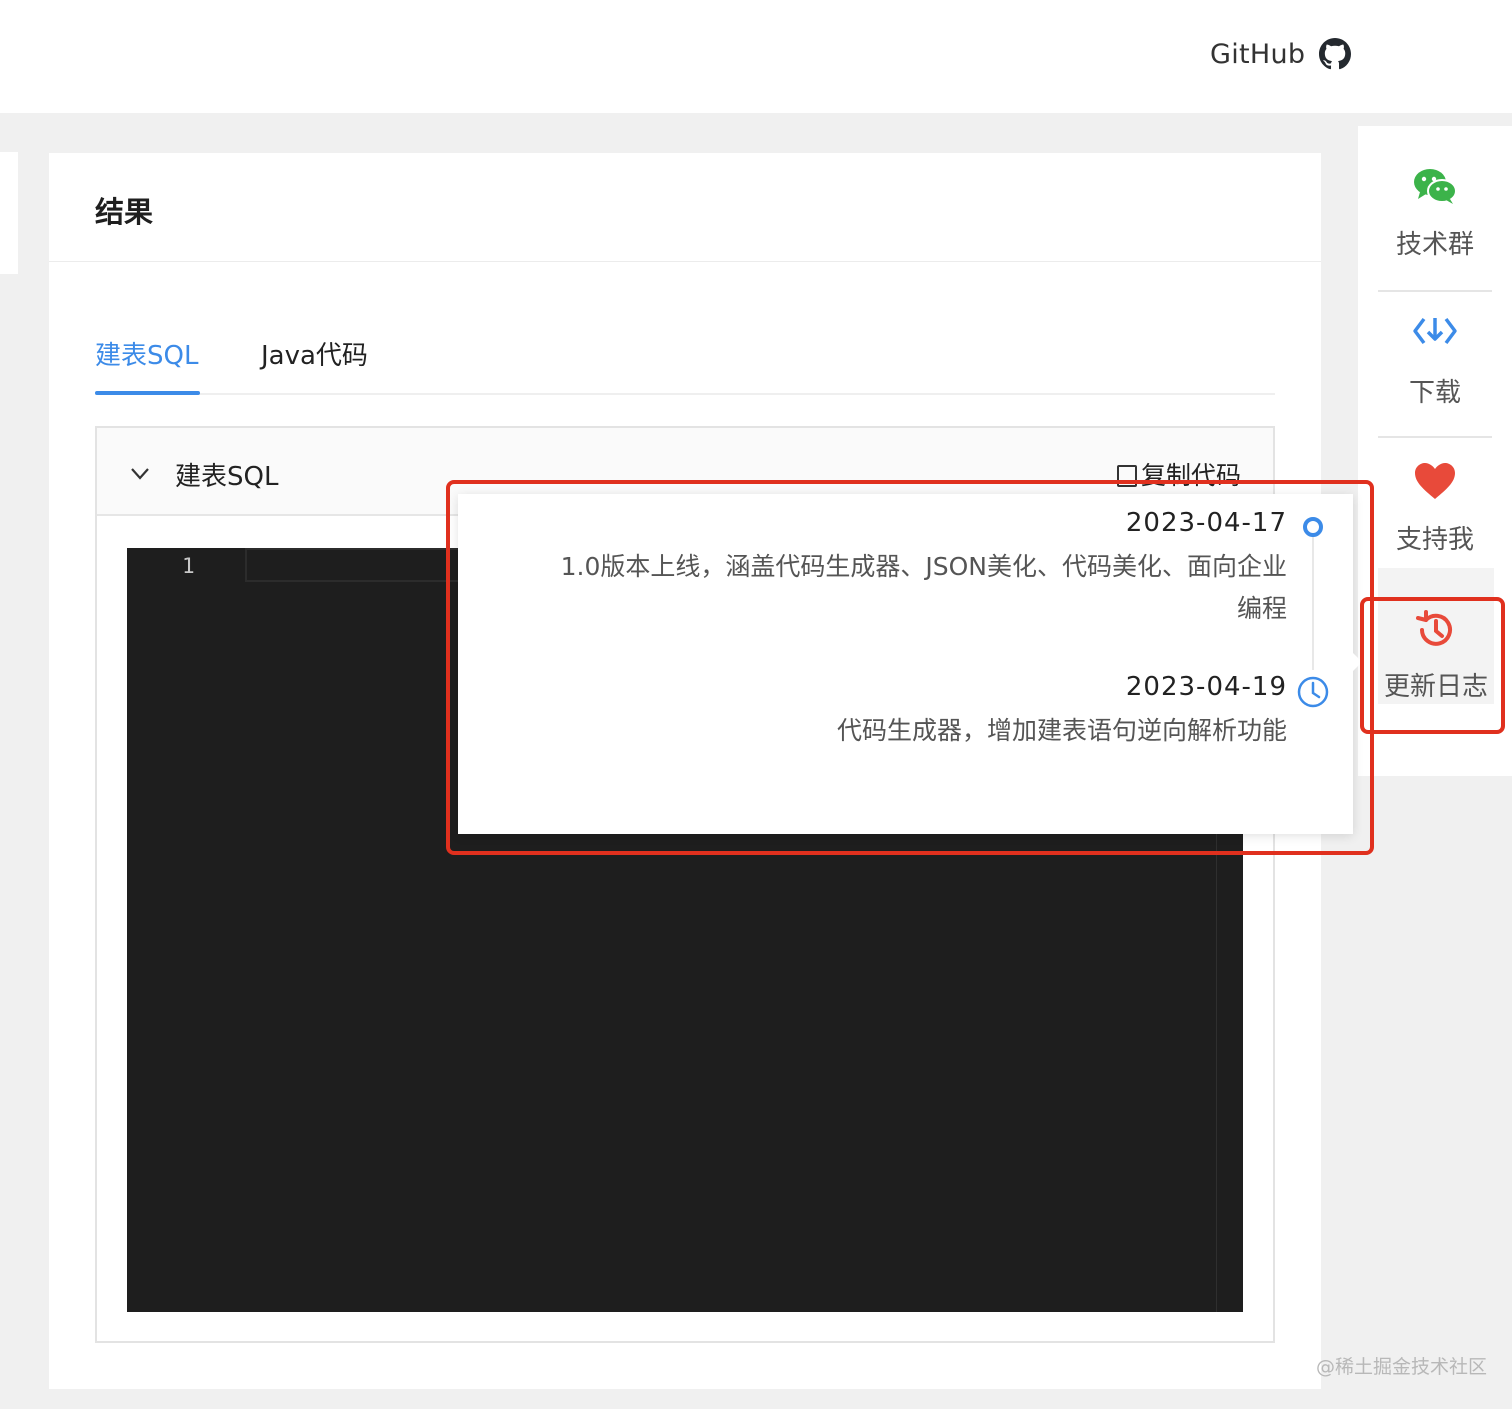 This screenshot has height=1409, width=1512. I want to click on result-tabs: 建表SQL Java代码, so click(685, 360).